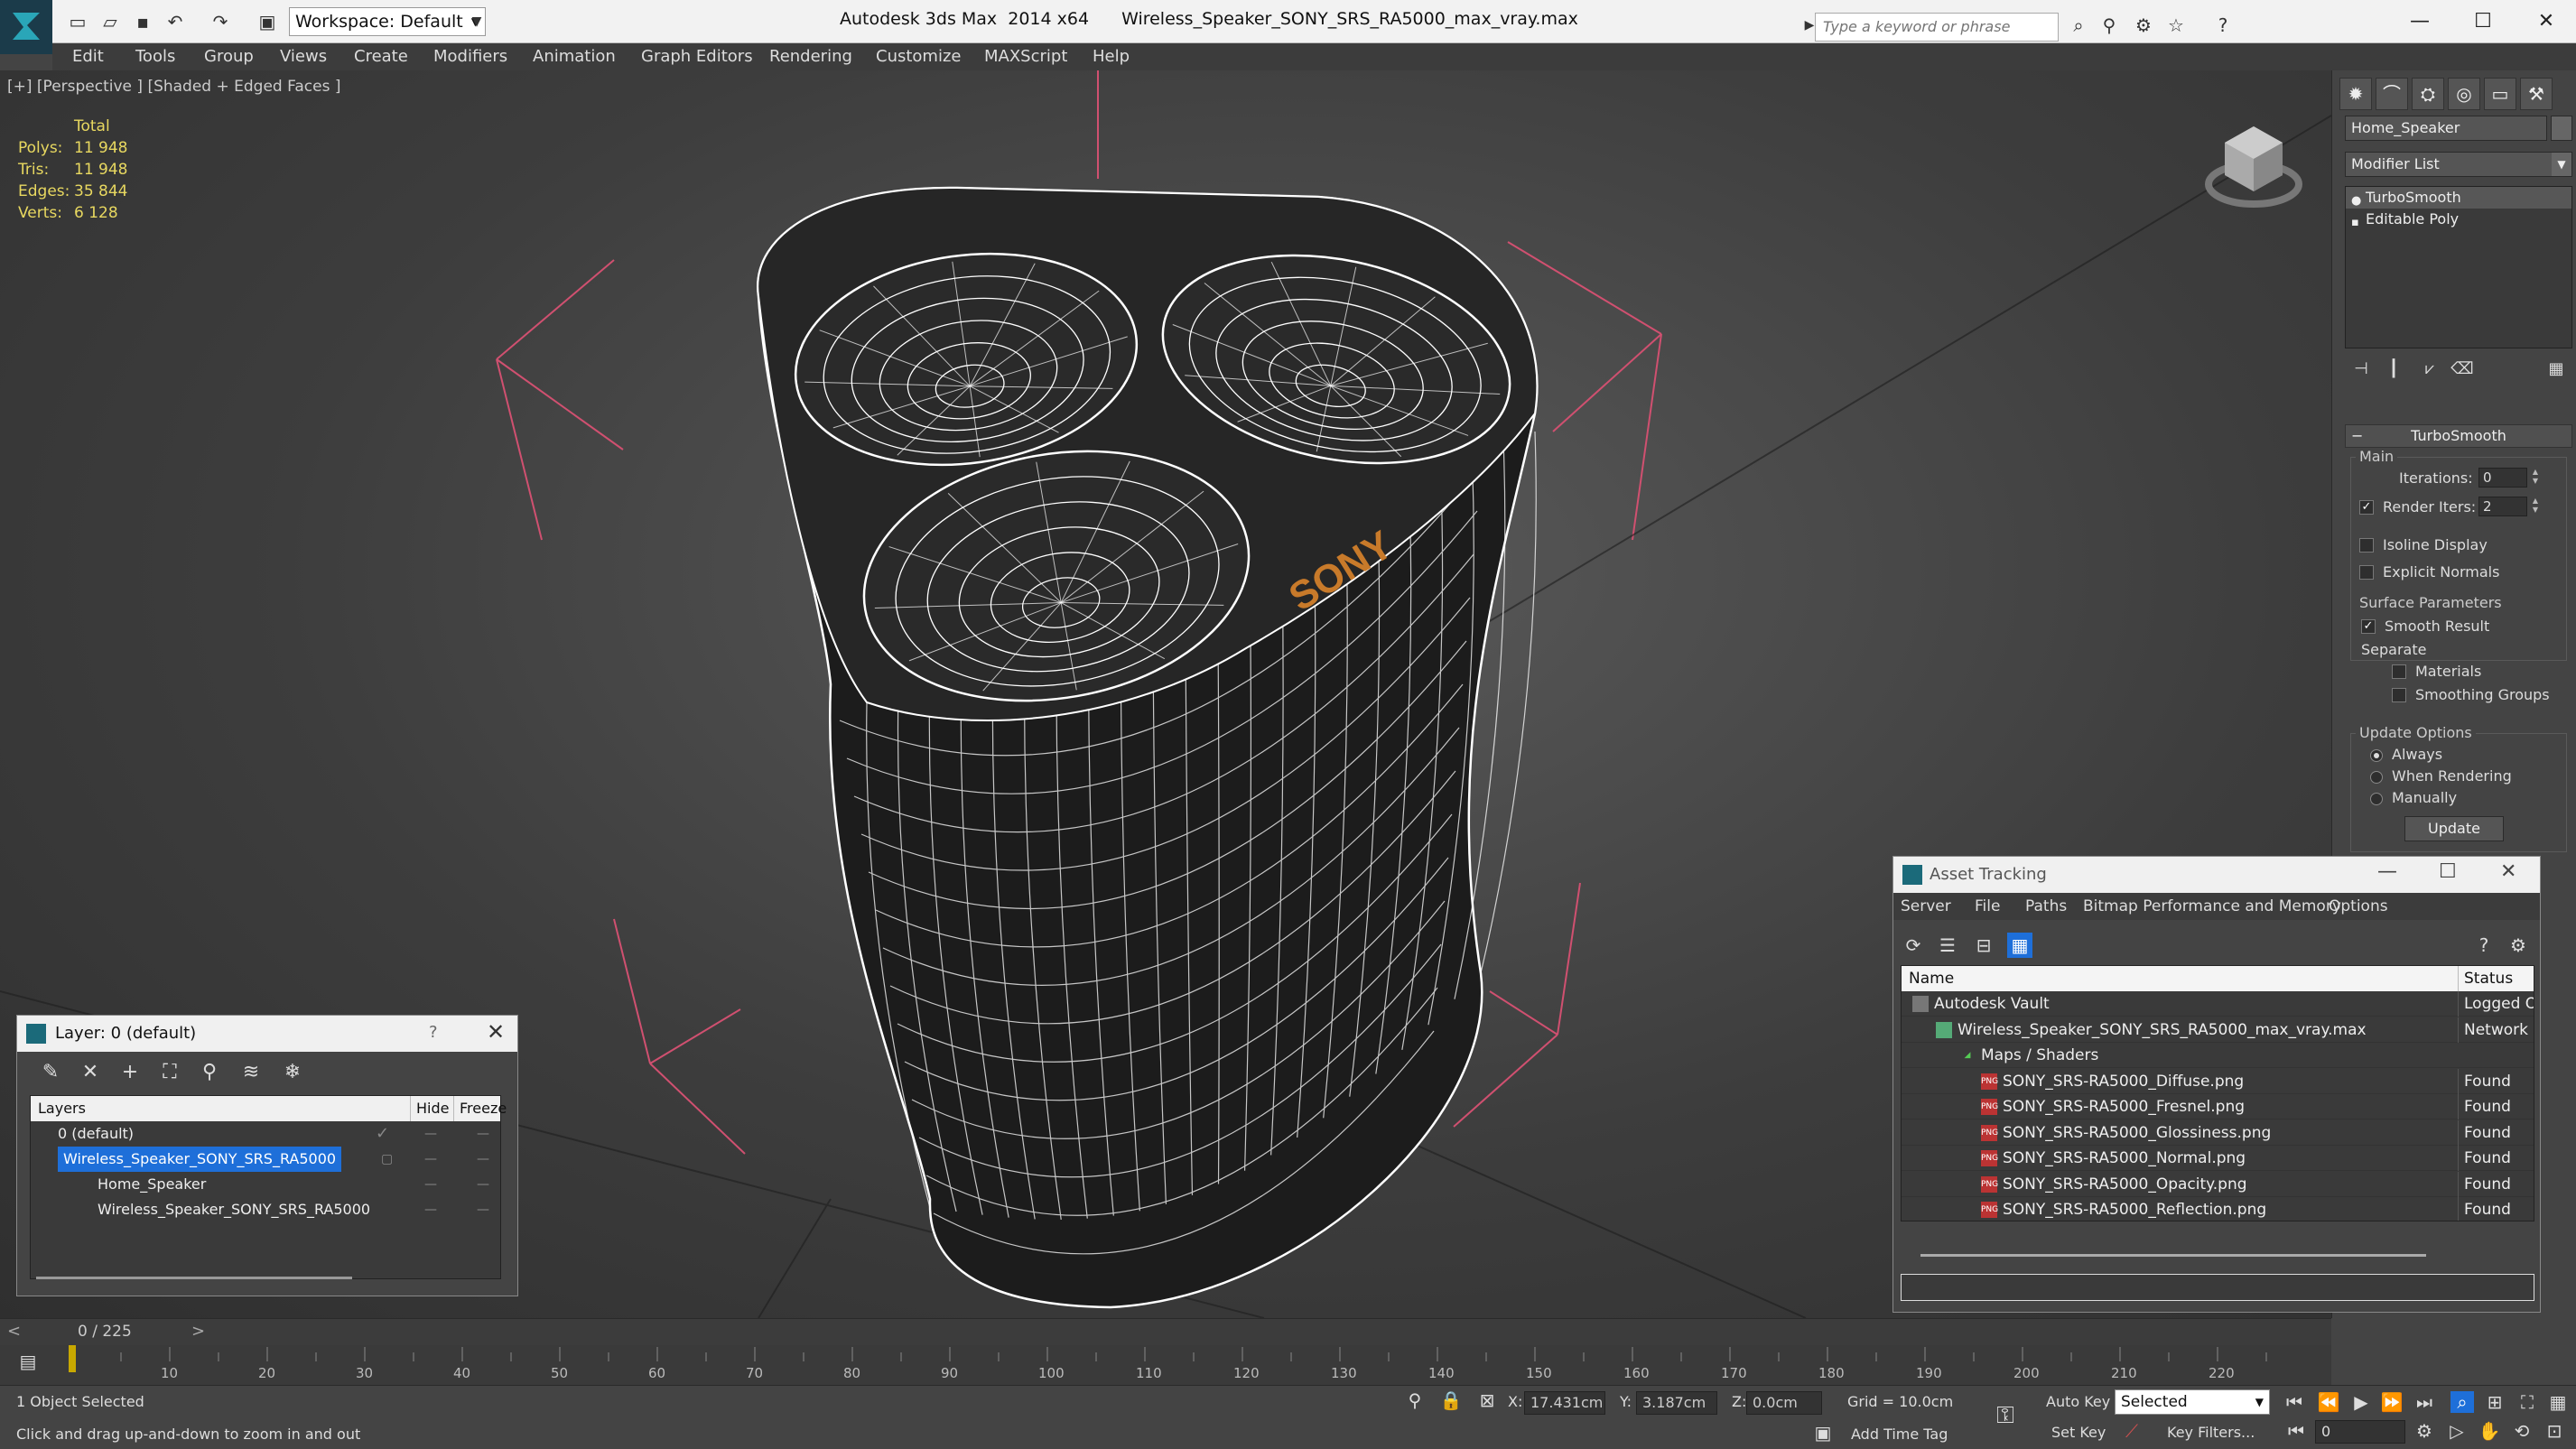 The height and width of the screenshot is (1449, 2576). What do you see at coordinates (1165, 1331) in the screenshot?
I see `time-slider: < 0 / 225 >` at bounding box center [1165, 1331].